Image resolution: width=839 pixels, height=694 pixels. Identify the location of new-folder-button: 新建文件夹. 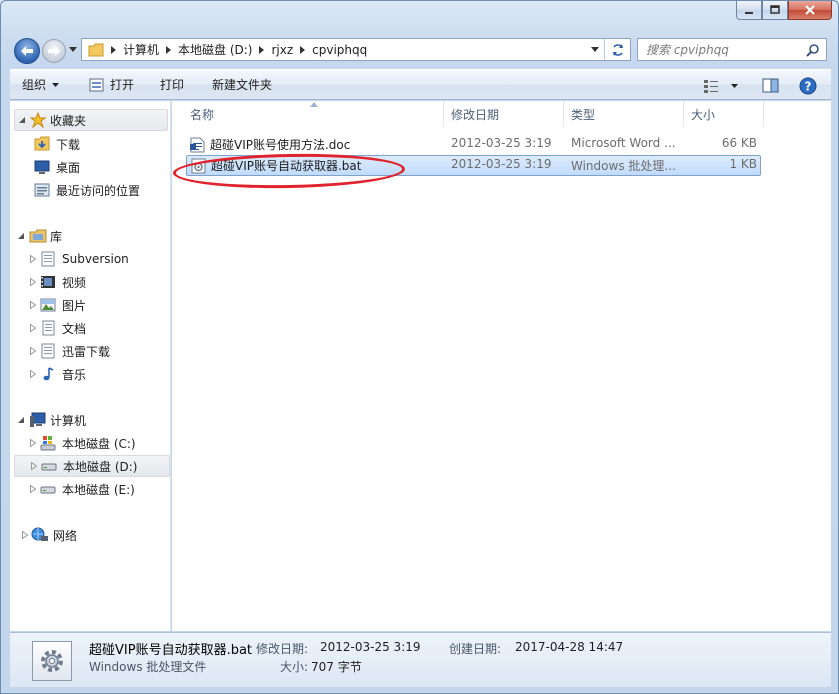
(242, 85).